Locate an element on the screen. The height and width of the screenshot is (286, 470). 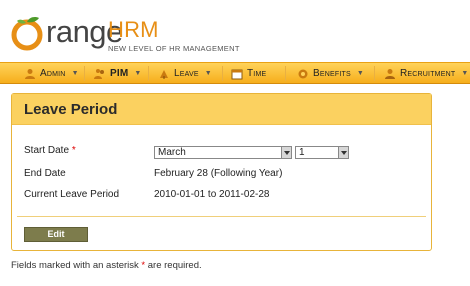
nav-item-leave: Leave ▼ is located at coordinates (185, 73).